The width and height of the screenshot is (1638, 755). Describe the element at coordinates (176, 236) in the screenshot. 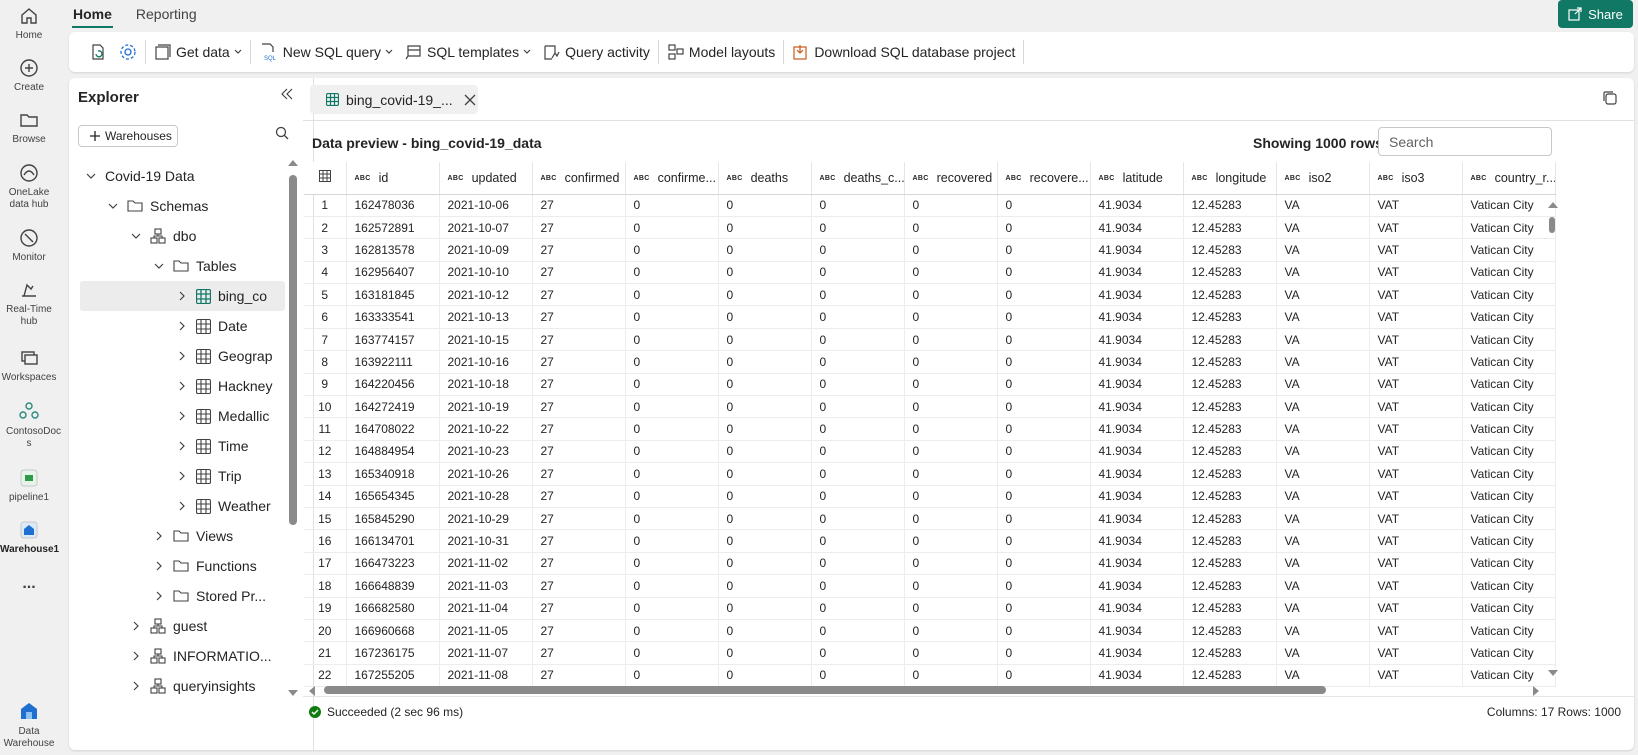

I see `tree-node: dbo` at that location.